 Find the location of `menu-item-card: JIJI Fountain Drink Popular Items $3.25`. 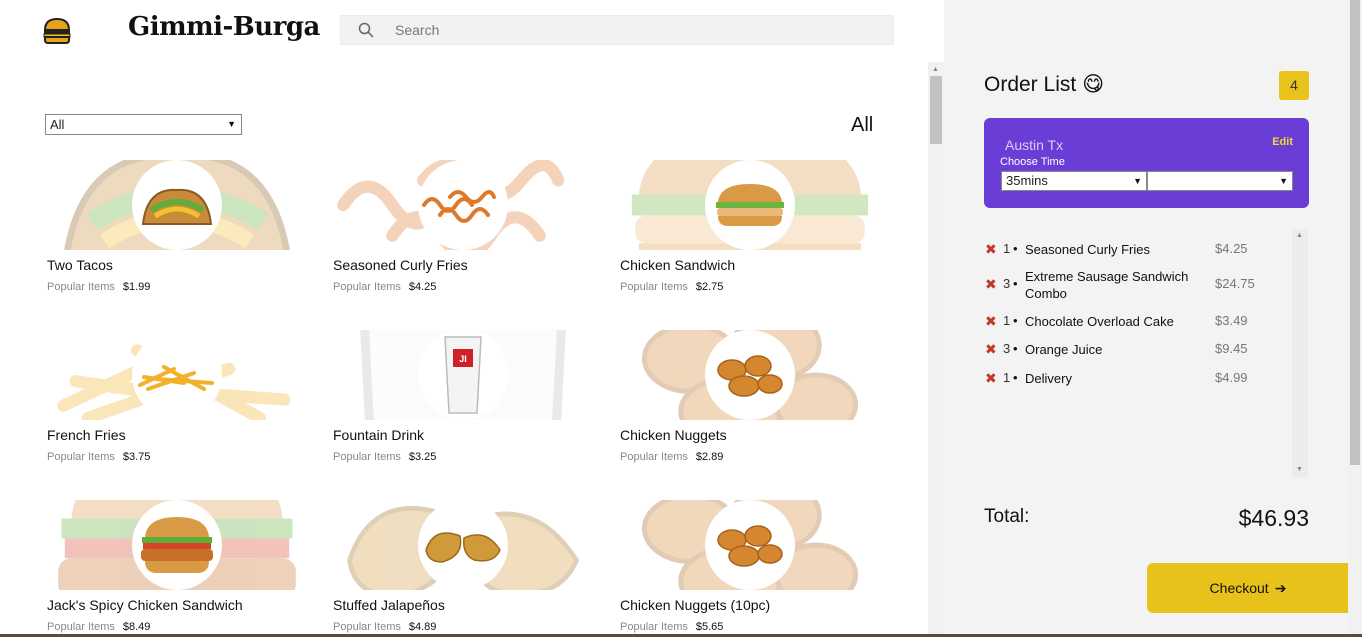

menu-item-card: JIJI Fountain Drink Popular Items $3.25 is located at coordinates (463, 400).